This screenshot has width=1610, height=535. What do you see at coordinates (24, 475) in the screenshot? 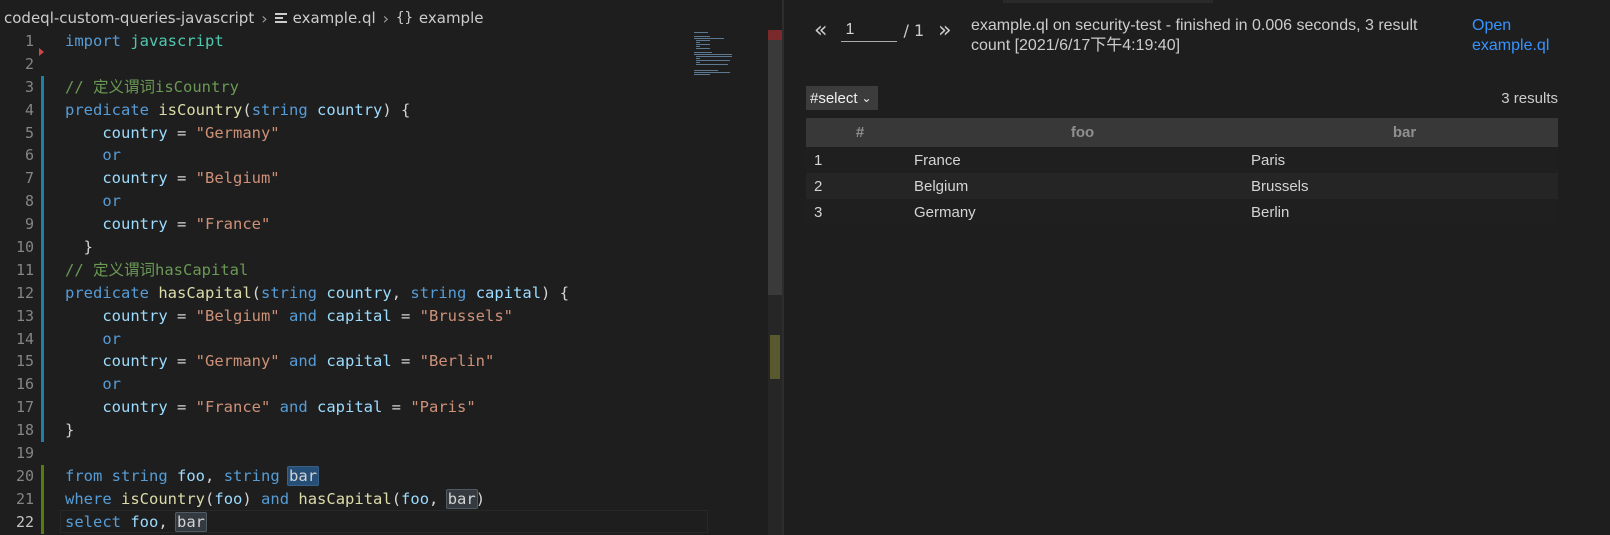
I see `line-number: 20` at bounding box center [24, 475].